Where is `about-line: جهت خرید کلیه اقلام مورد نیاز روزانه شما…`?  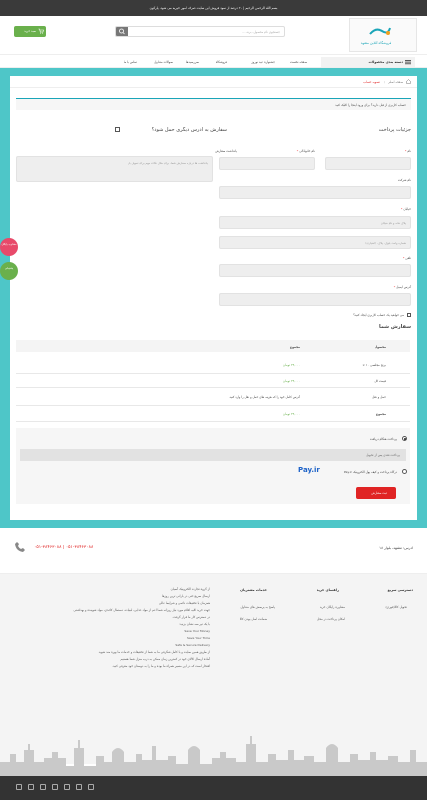 about-line: جهت خرید کلیه اقلام مورد نیاز روزانه شما… is located at coordinates (141, 610).